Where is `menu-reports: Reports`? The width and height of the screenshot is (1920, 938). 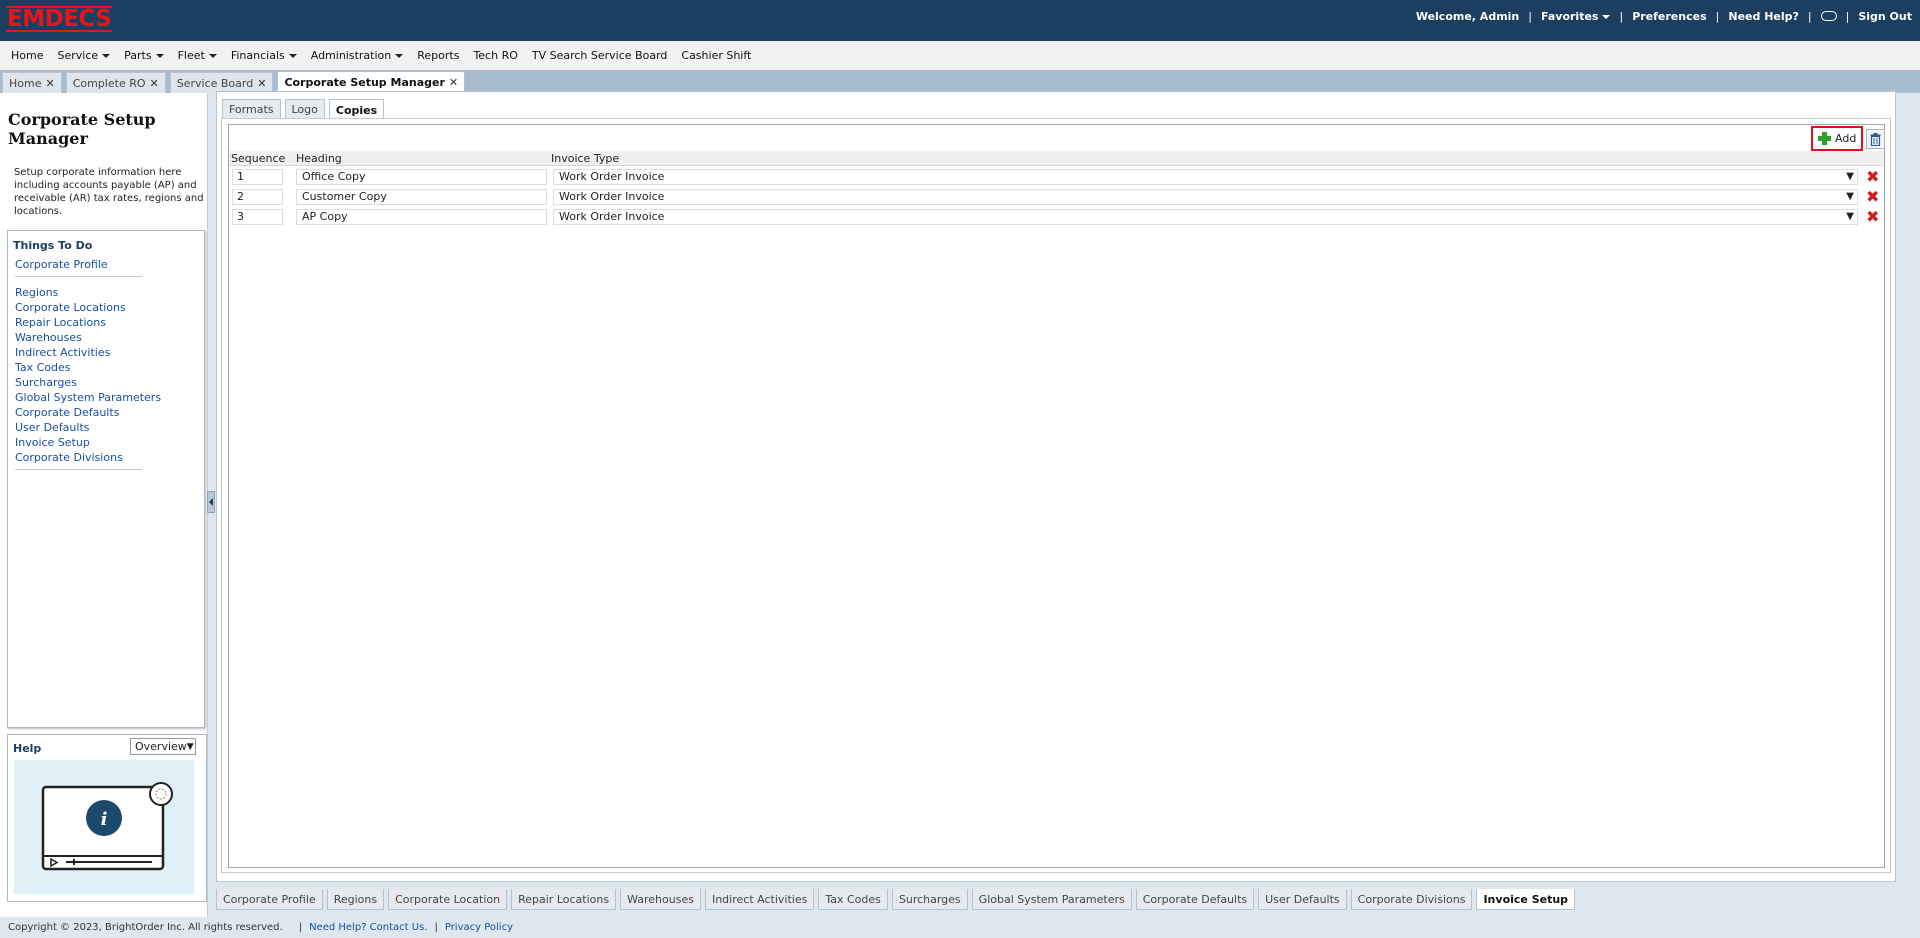
menu-reports: Reports is located at coordinates (438, 55).